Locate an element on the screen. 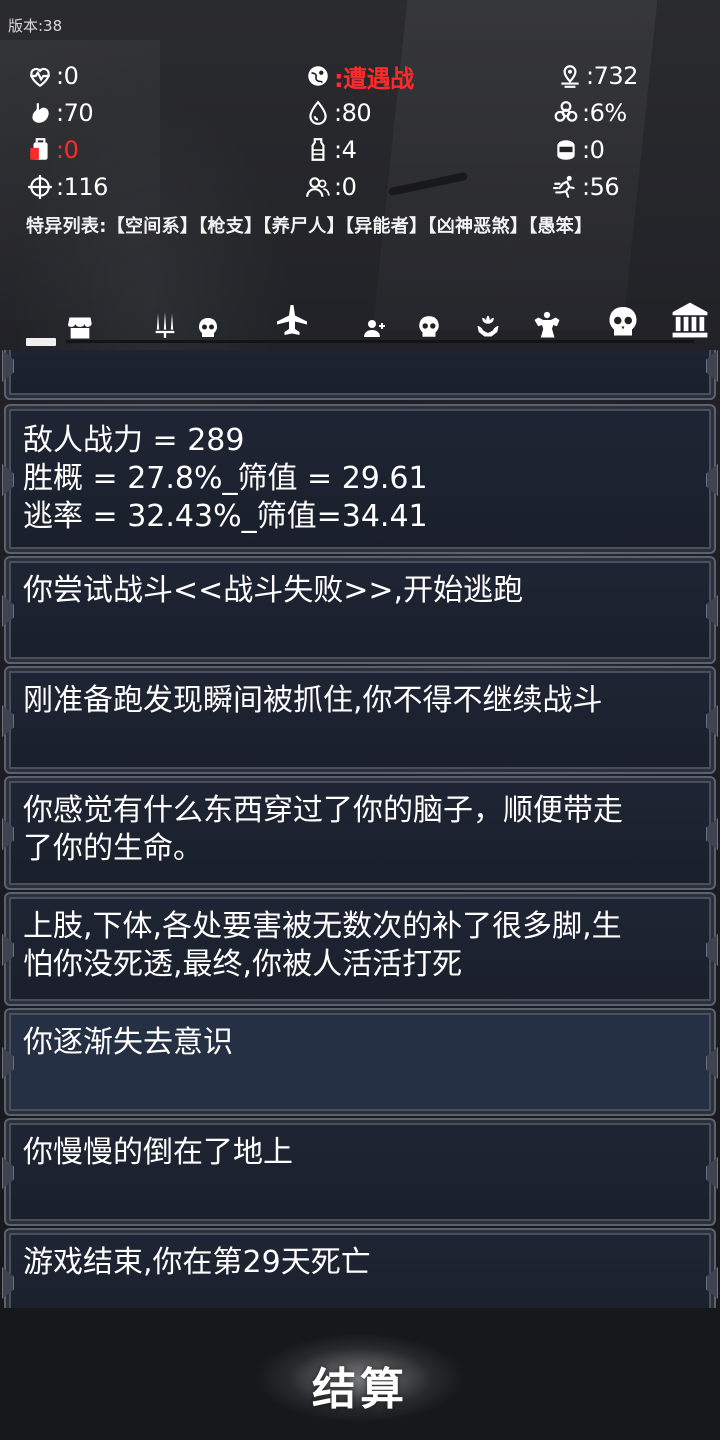  stat-health-value: :0 is located at coordinates (67, 76).